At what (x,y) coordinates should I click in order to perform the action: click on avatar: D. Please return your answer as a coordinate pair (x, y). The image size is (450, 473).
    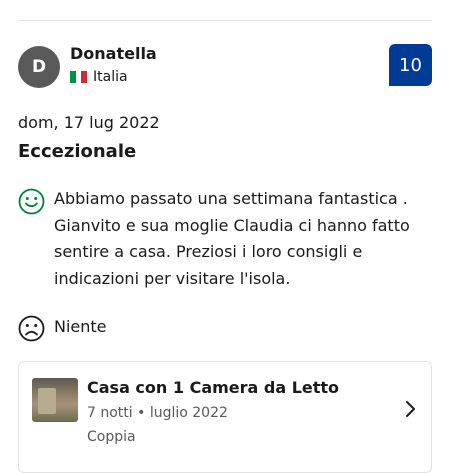
    Looking at the image, I should click on (39, 67).